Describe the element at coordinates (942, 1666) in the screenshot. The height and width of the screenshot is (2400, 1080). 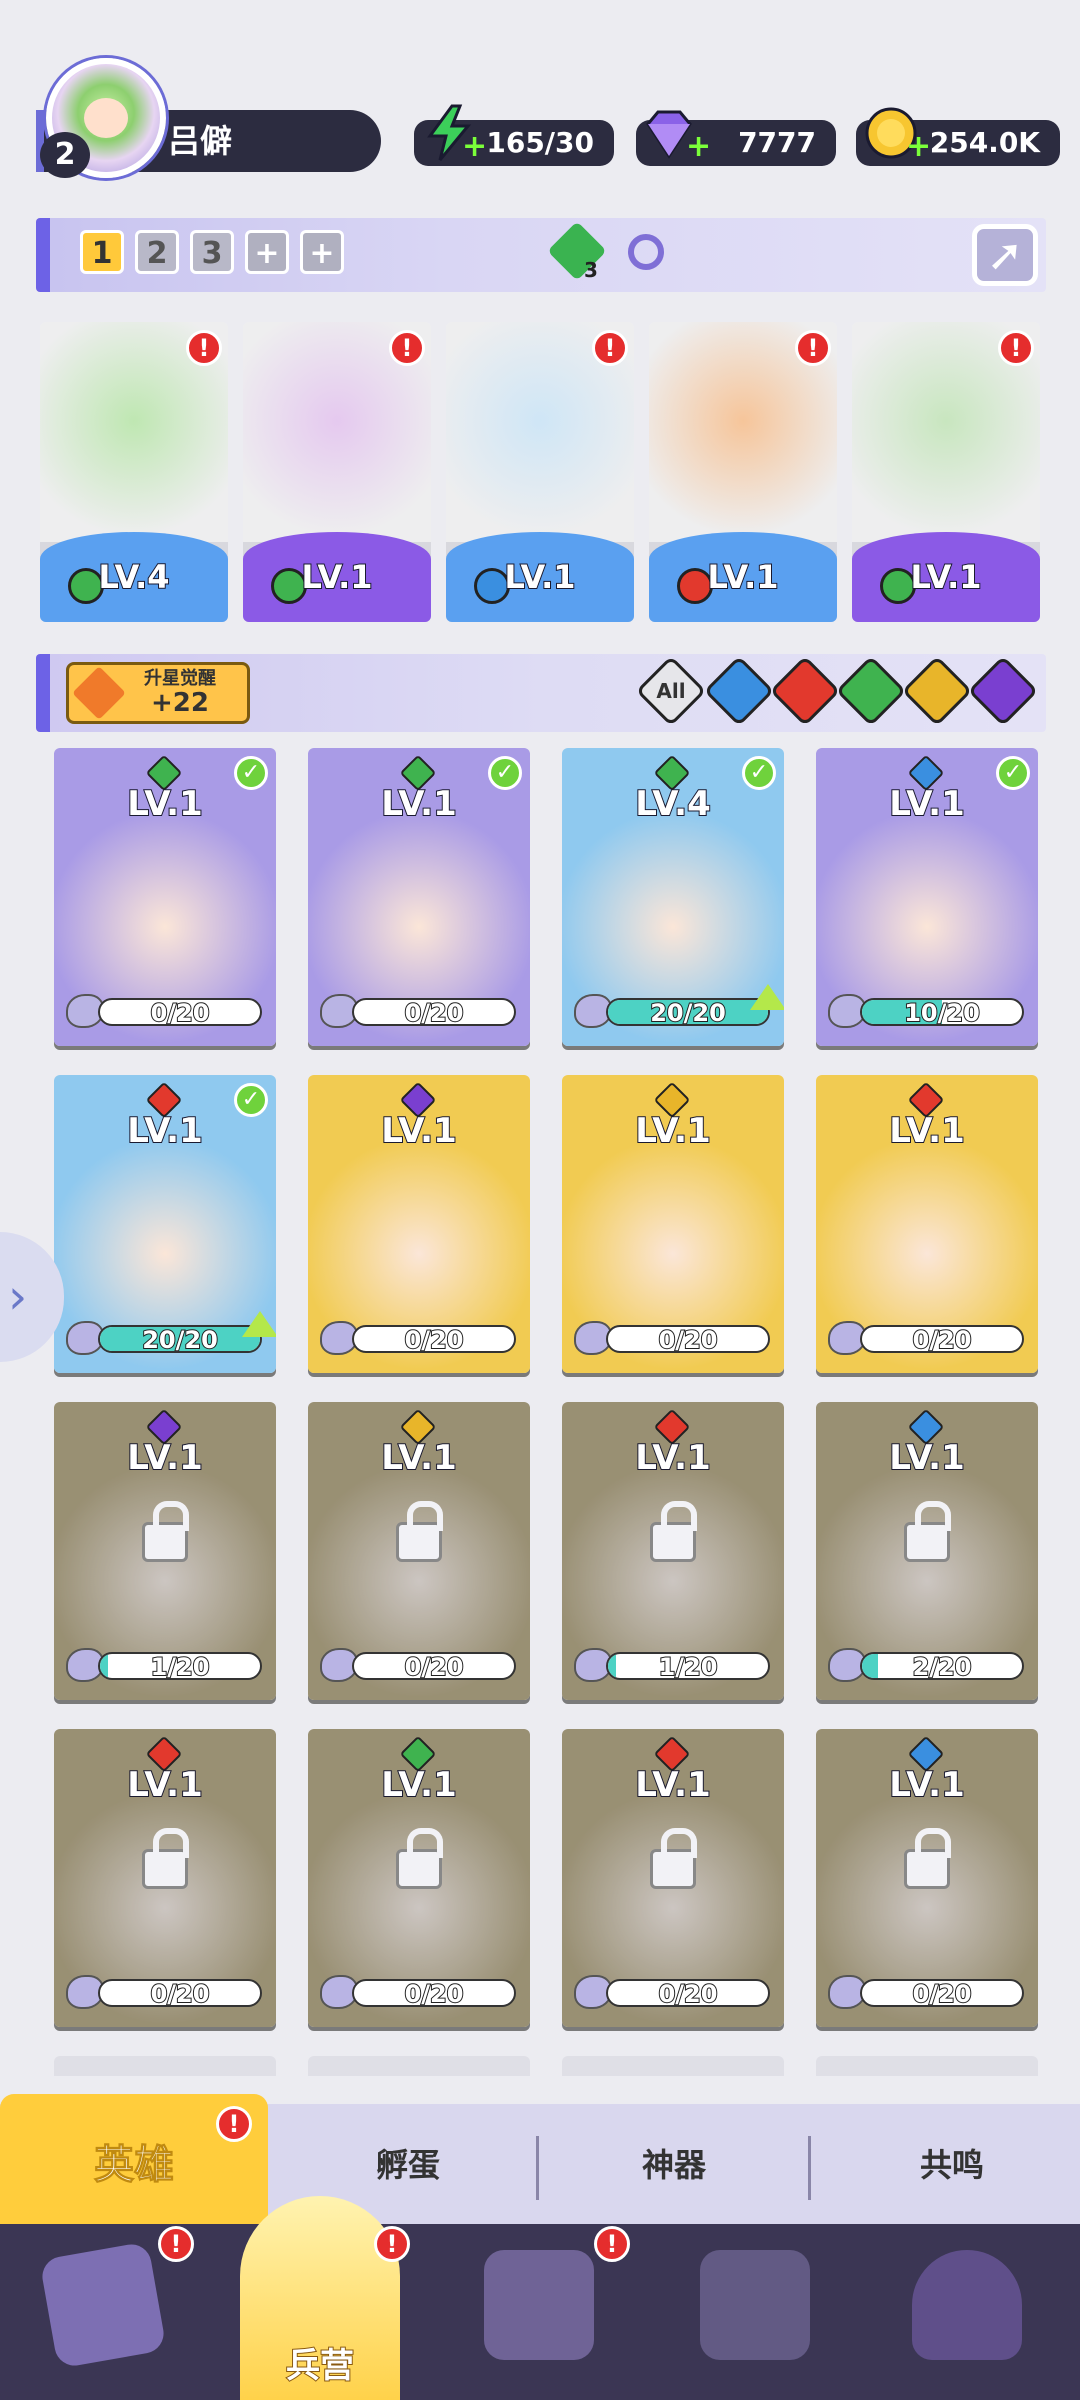
I see `hero-shard-progress: 2/20` at that location.